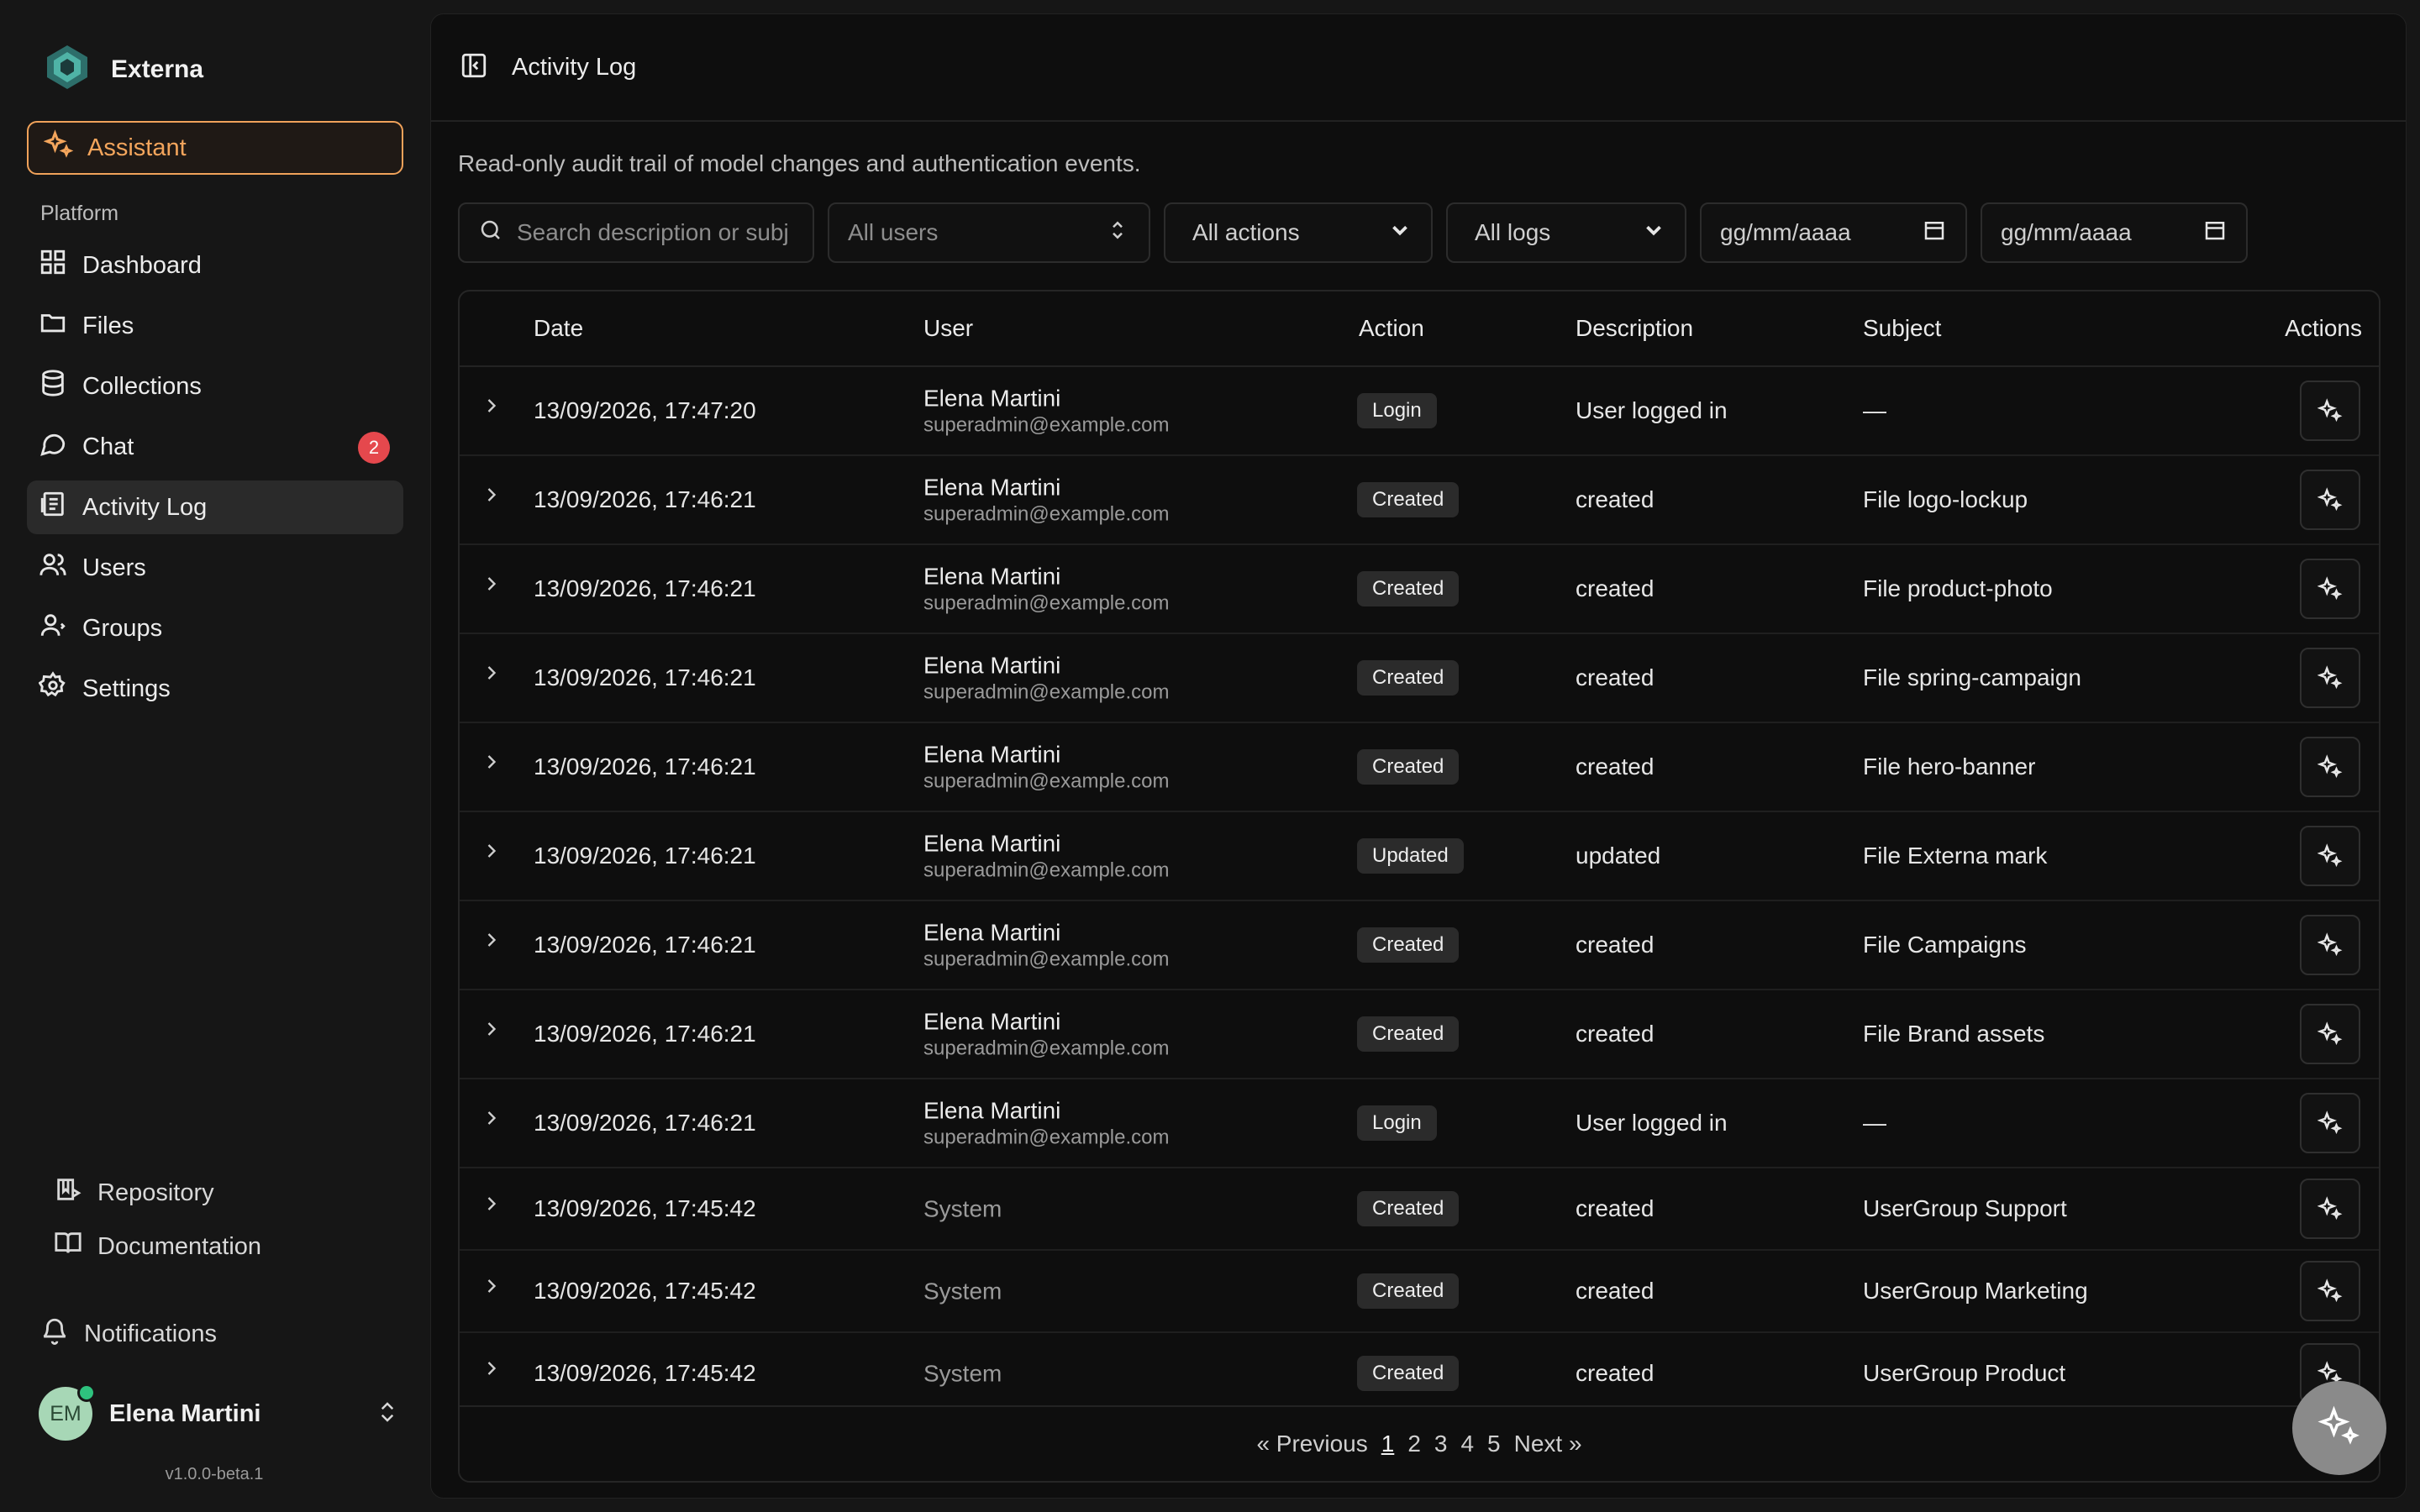 This screenshot has height=1512, width=2420. I want to click on pagination-page-5: 5, so click(1494, 1444).